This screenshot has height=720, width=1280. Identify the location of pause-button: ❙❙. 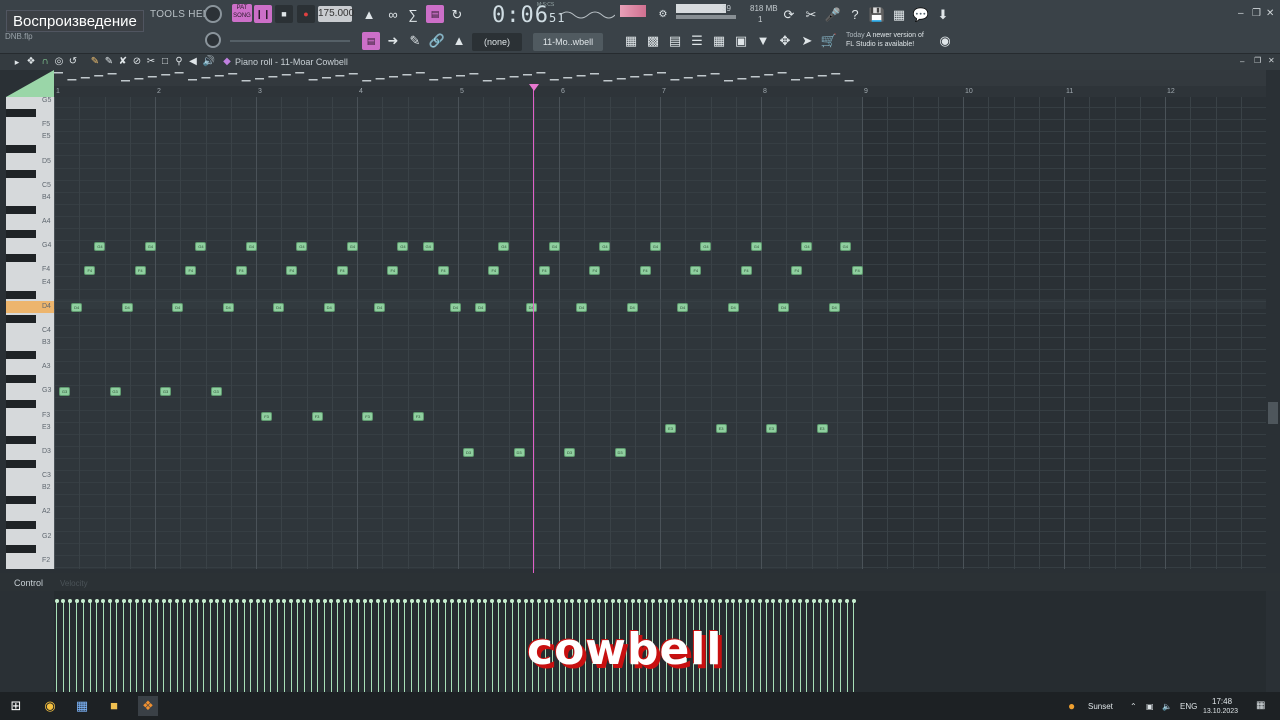
(263, 14).